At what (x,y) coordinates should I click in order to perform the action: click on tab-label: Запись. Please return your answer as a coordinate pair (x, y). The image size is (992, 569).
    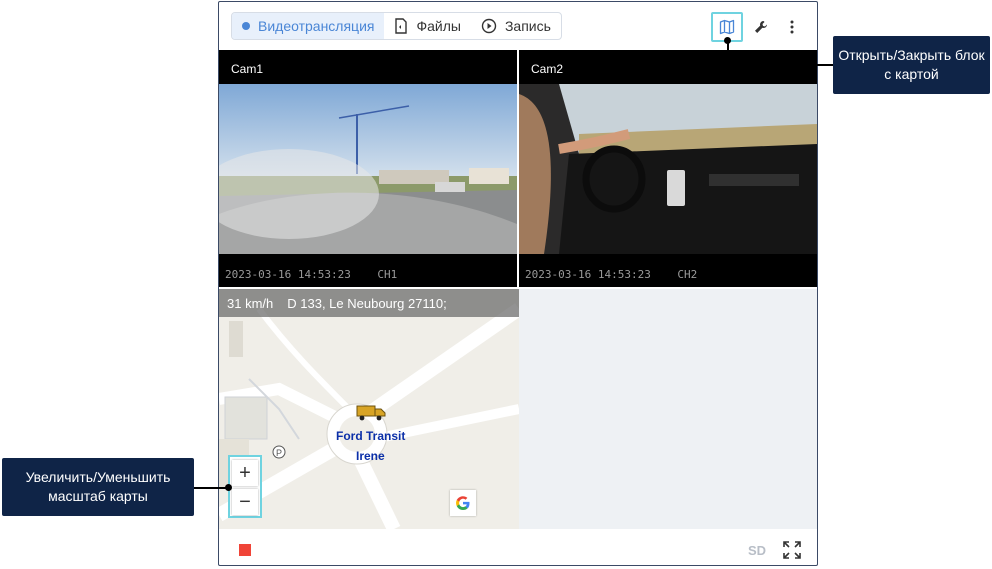
    Looking at the image, I should click on (527, 26).